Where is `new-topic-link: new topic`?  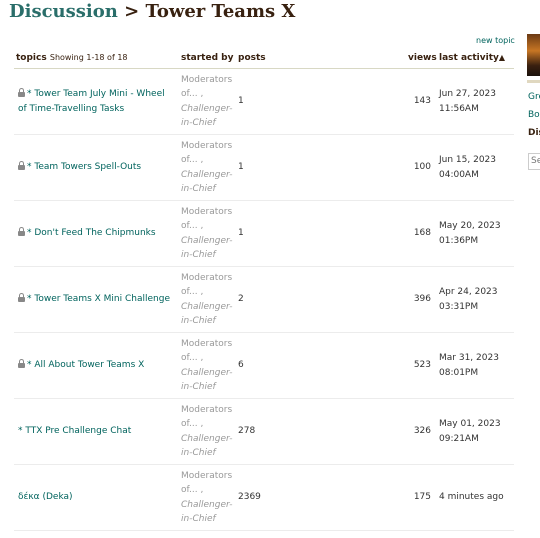
new-topic-link: new topic is located at coordinates (495, 40).